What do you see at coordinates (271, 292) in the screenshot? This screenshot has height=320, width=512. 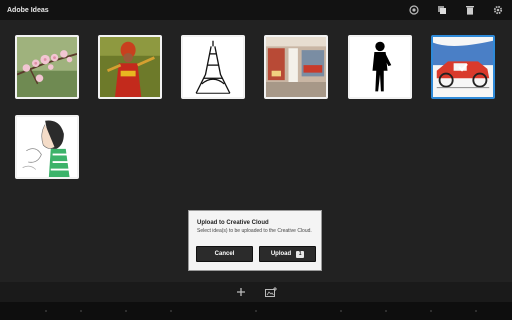 I see `add-photo-icon` at bounding box center [271, 292].